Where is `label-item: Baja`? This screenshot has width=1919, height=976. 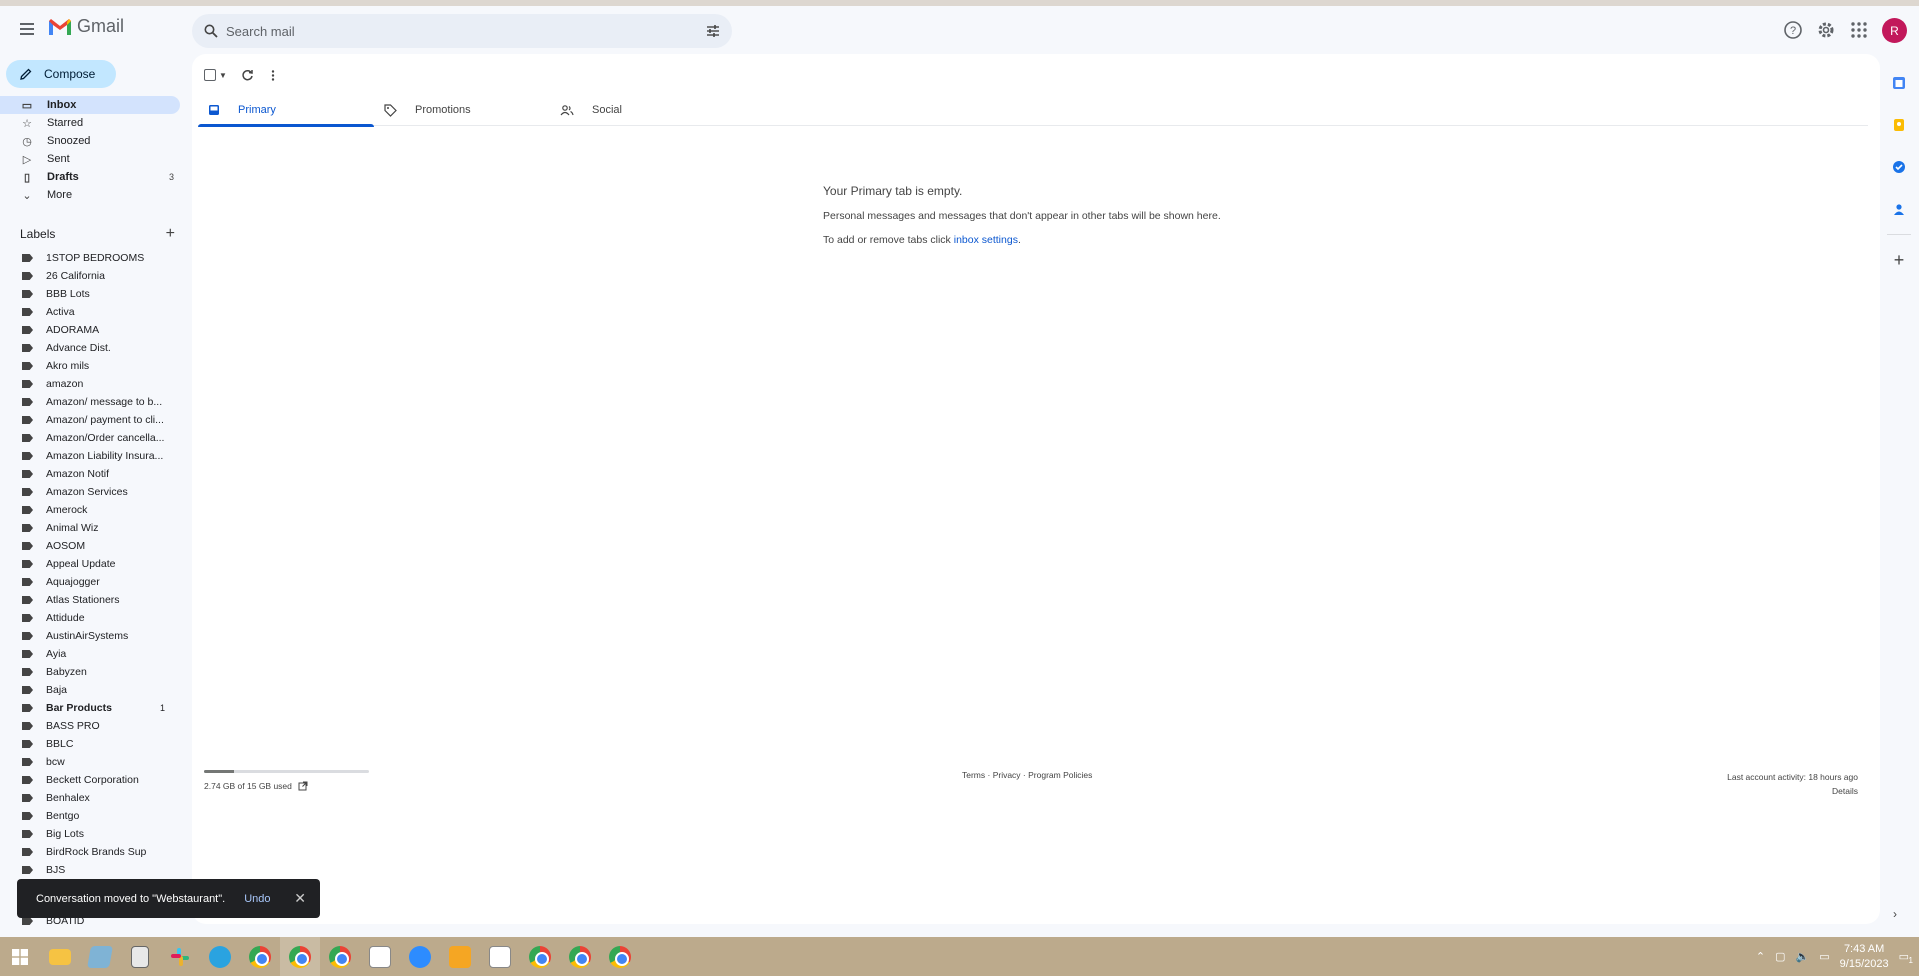 label-item: Baja is located at coordinates (91, 690).